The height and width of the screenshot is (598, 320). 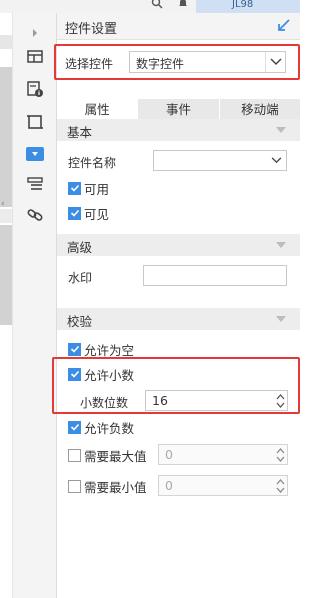 I want to click on tab-events: 事件, so click(x=179, y=110).